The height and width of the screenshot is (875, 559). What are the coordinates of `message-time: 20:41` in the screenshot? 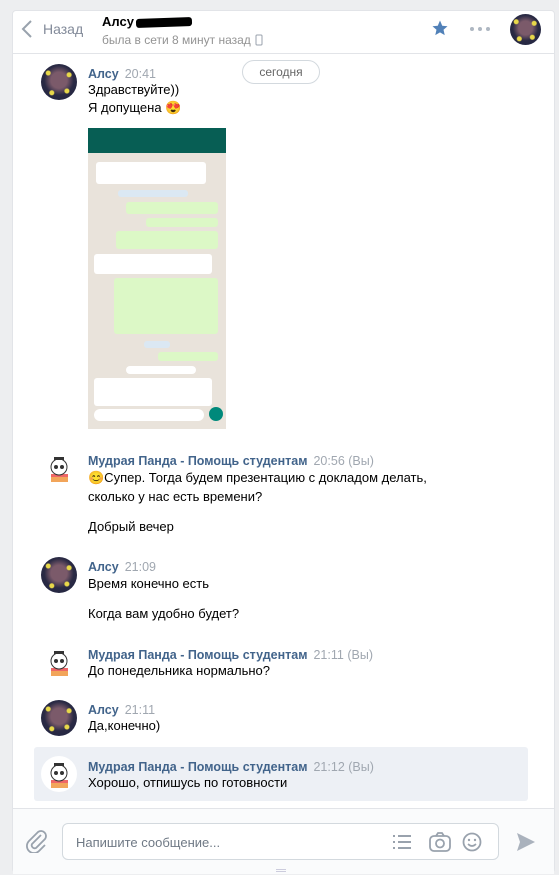 It's located at (140, 74).